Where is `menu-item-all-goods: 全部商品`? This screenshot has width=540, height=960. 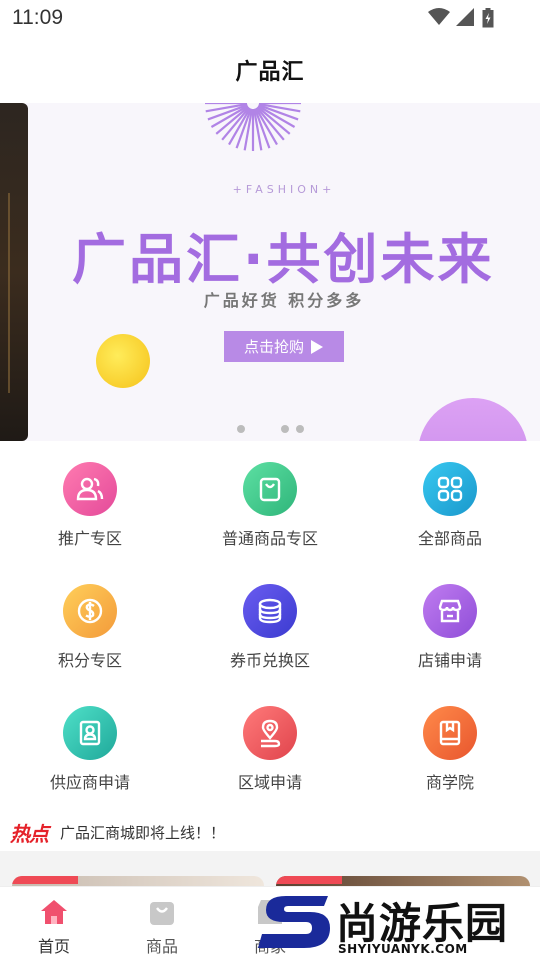 menu-item-all-goods: 全部商品 is located at coordinates (450, 505).